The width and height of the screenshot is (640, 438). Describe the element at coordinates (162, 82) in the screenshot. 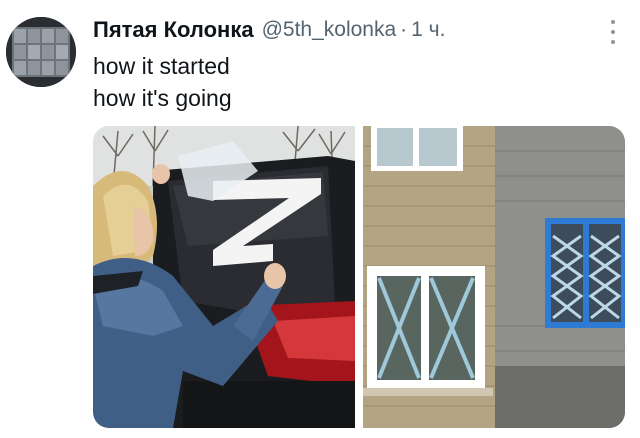

I see `tweet-text: how it started how it's going` at that location.